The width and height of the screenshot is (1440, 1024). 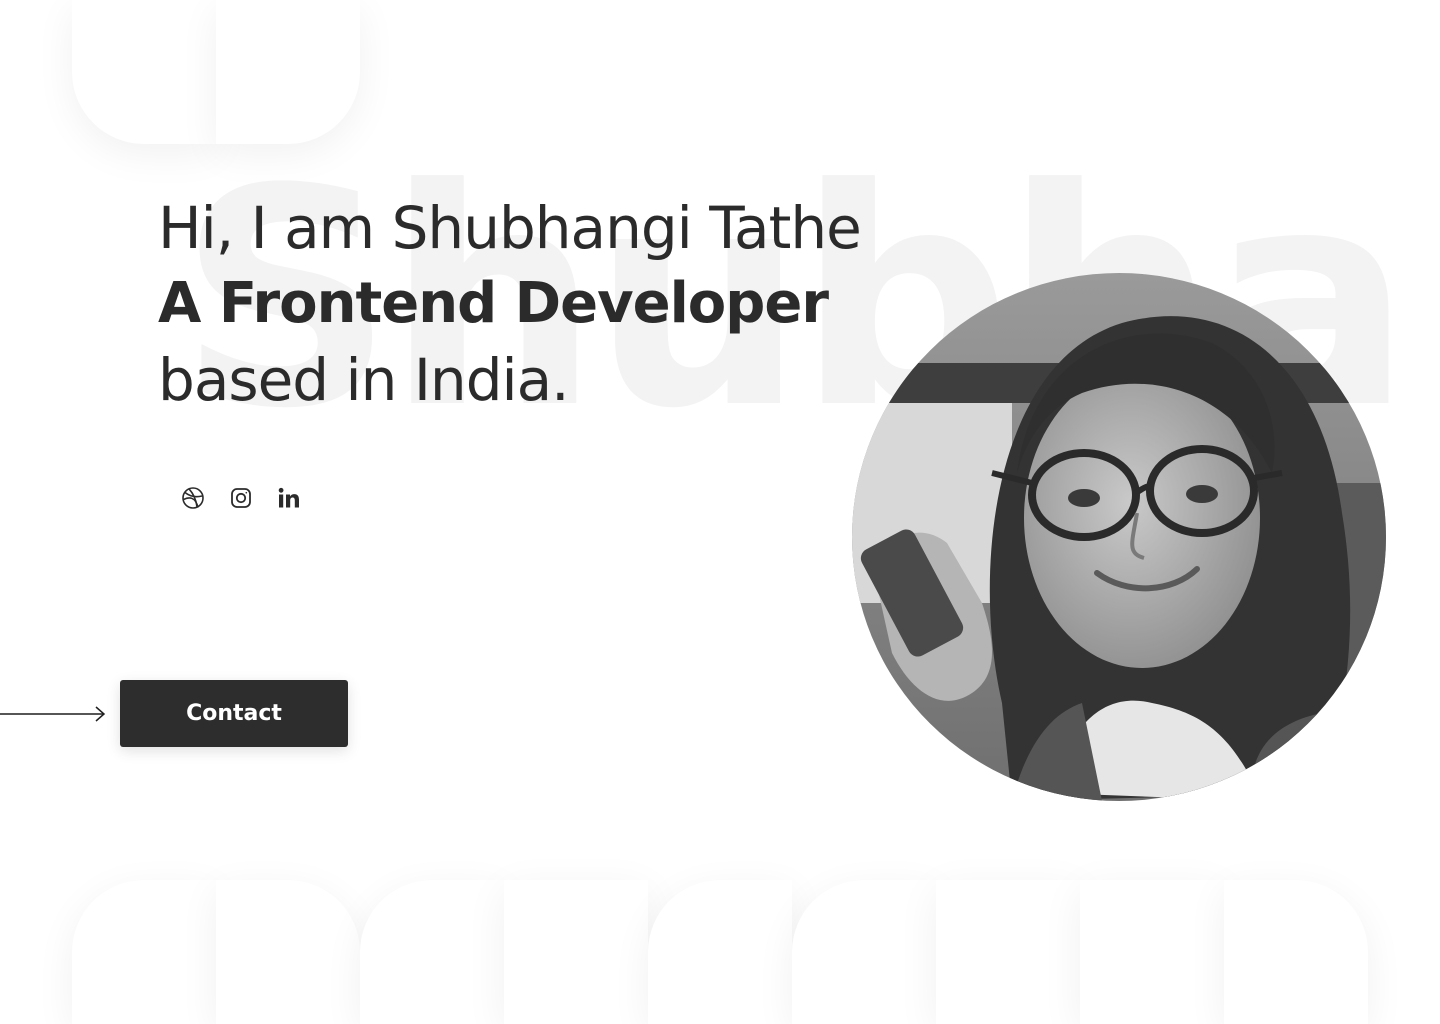 I want to click on dribbble-icon, so click(x=193, y=500).